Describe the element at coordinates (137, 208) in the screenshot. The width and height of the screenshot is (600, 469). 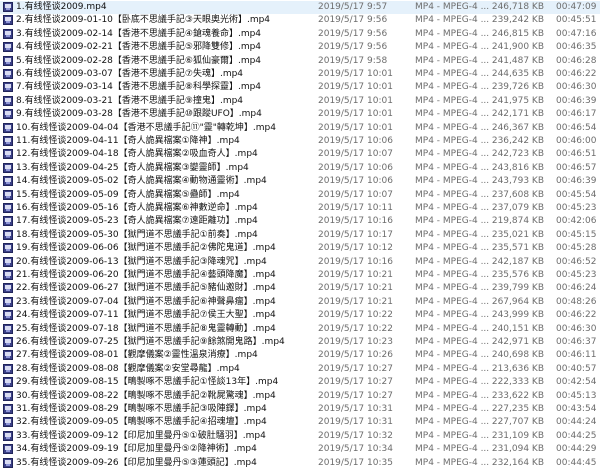
I see `file-name: 16.有线怪谈2009-05-16【奇人詭異檔案⑥神數逆命】.mp4` at that location.